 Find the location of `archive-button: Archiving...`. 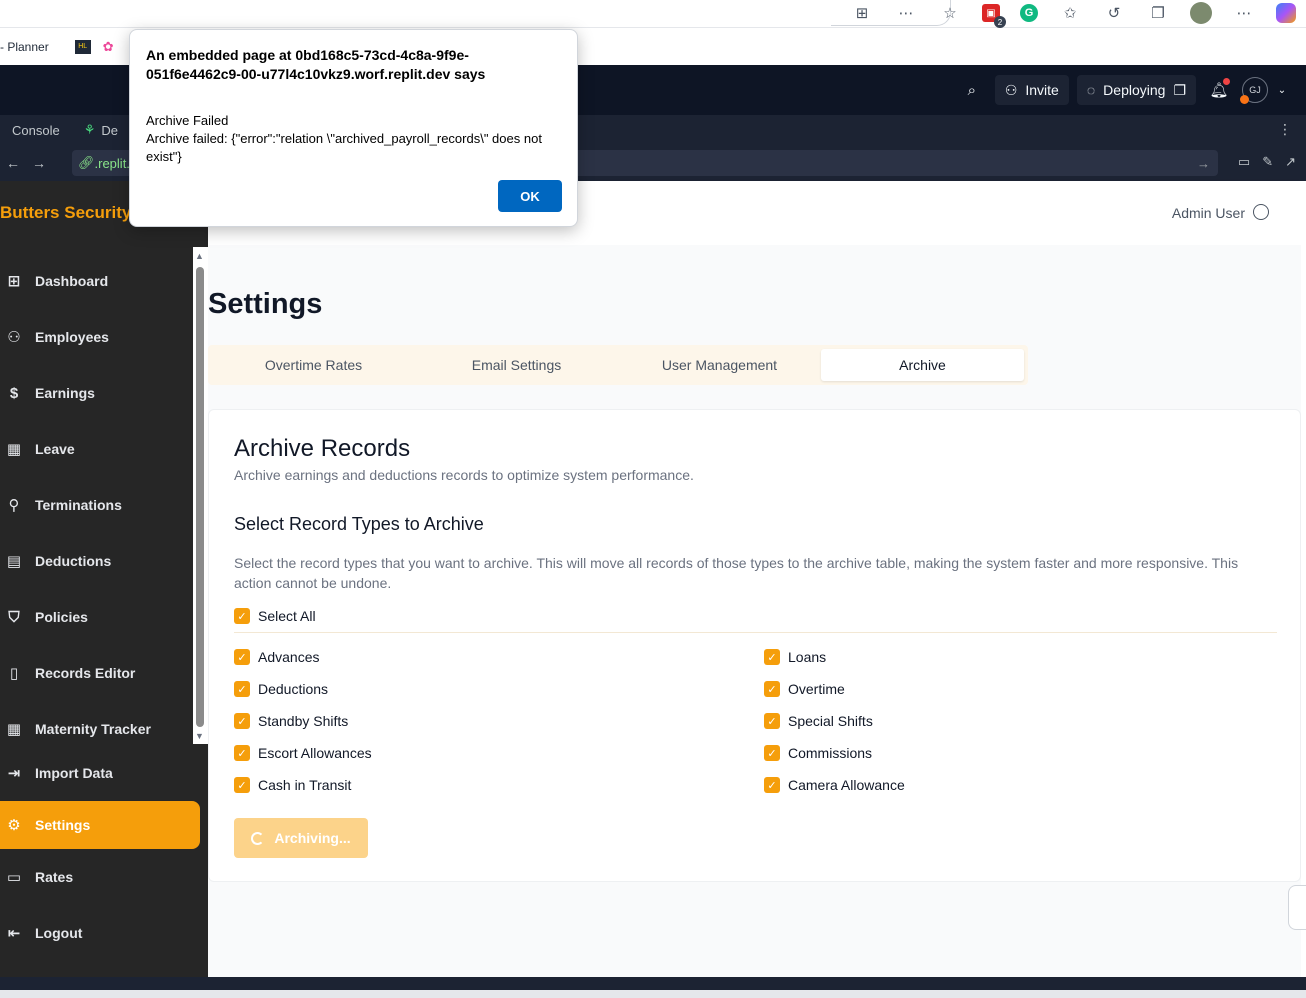

archive-button: Archiving... is located at coordinates (301, 838).